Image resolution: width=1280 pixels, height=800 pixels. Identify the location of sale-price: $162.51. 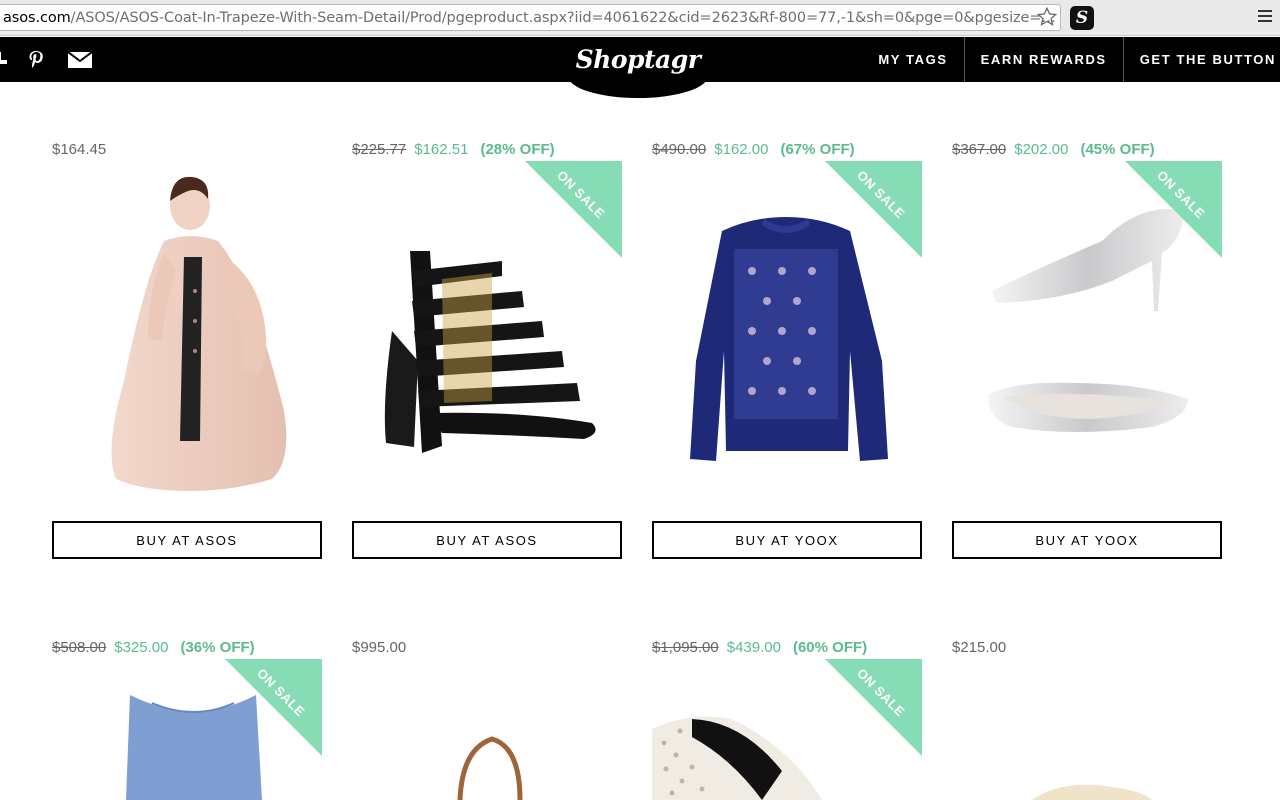
(441, 149).